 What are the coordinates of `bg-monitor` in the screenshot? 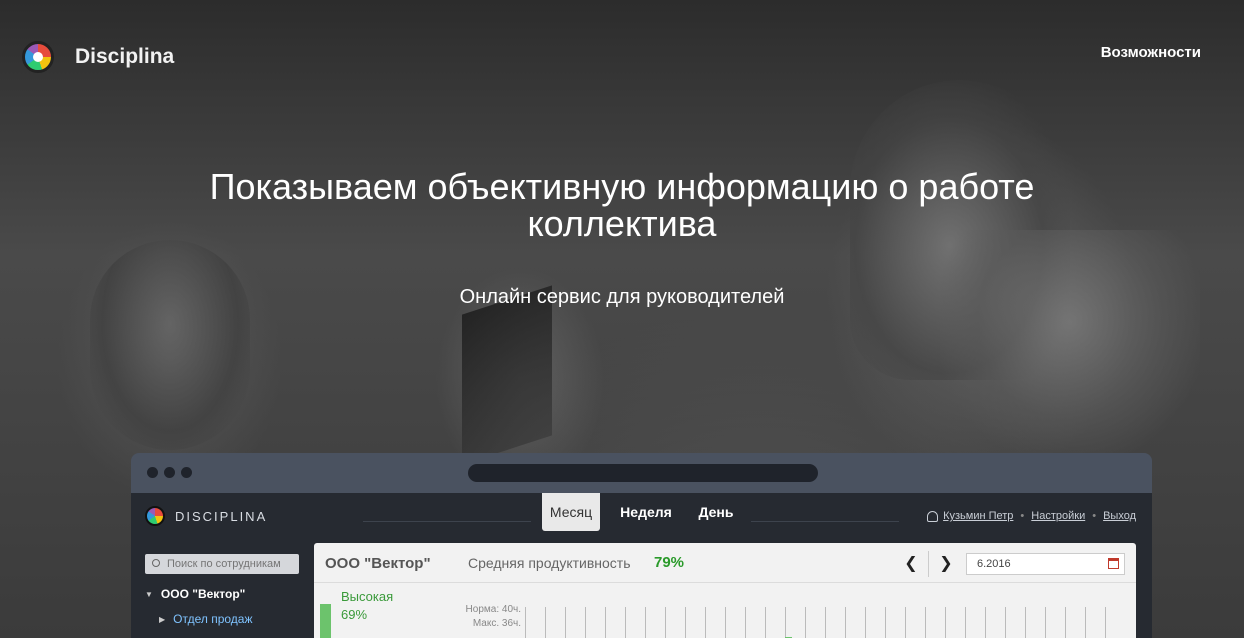 It's located at (507, 375).